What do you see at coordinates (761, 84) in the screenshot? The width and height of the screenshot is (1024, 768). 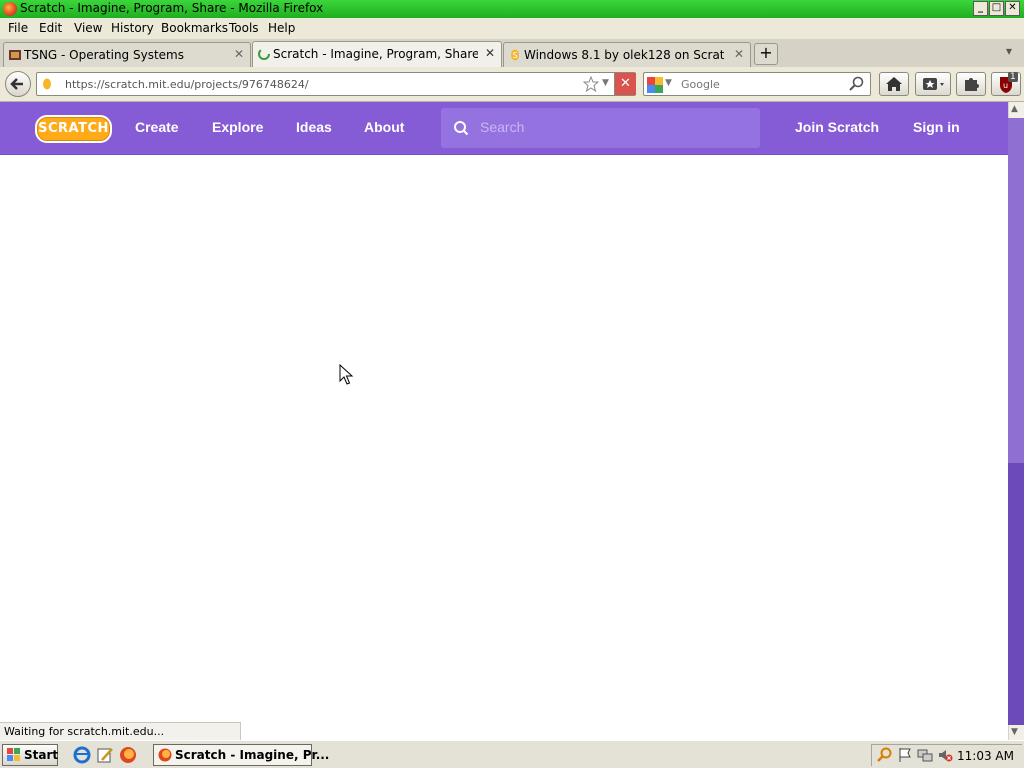 I see `search-input` at bounding box center [761, 84].